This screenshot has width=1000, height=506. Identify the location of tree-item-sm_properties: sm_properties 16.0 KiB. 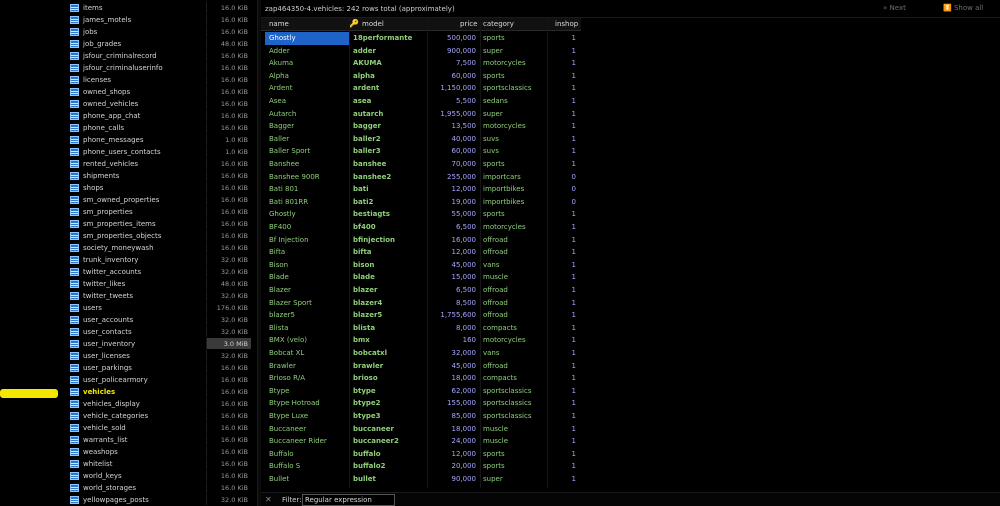
(157, 212).